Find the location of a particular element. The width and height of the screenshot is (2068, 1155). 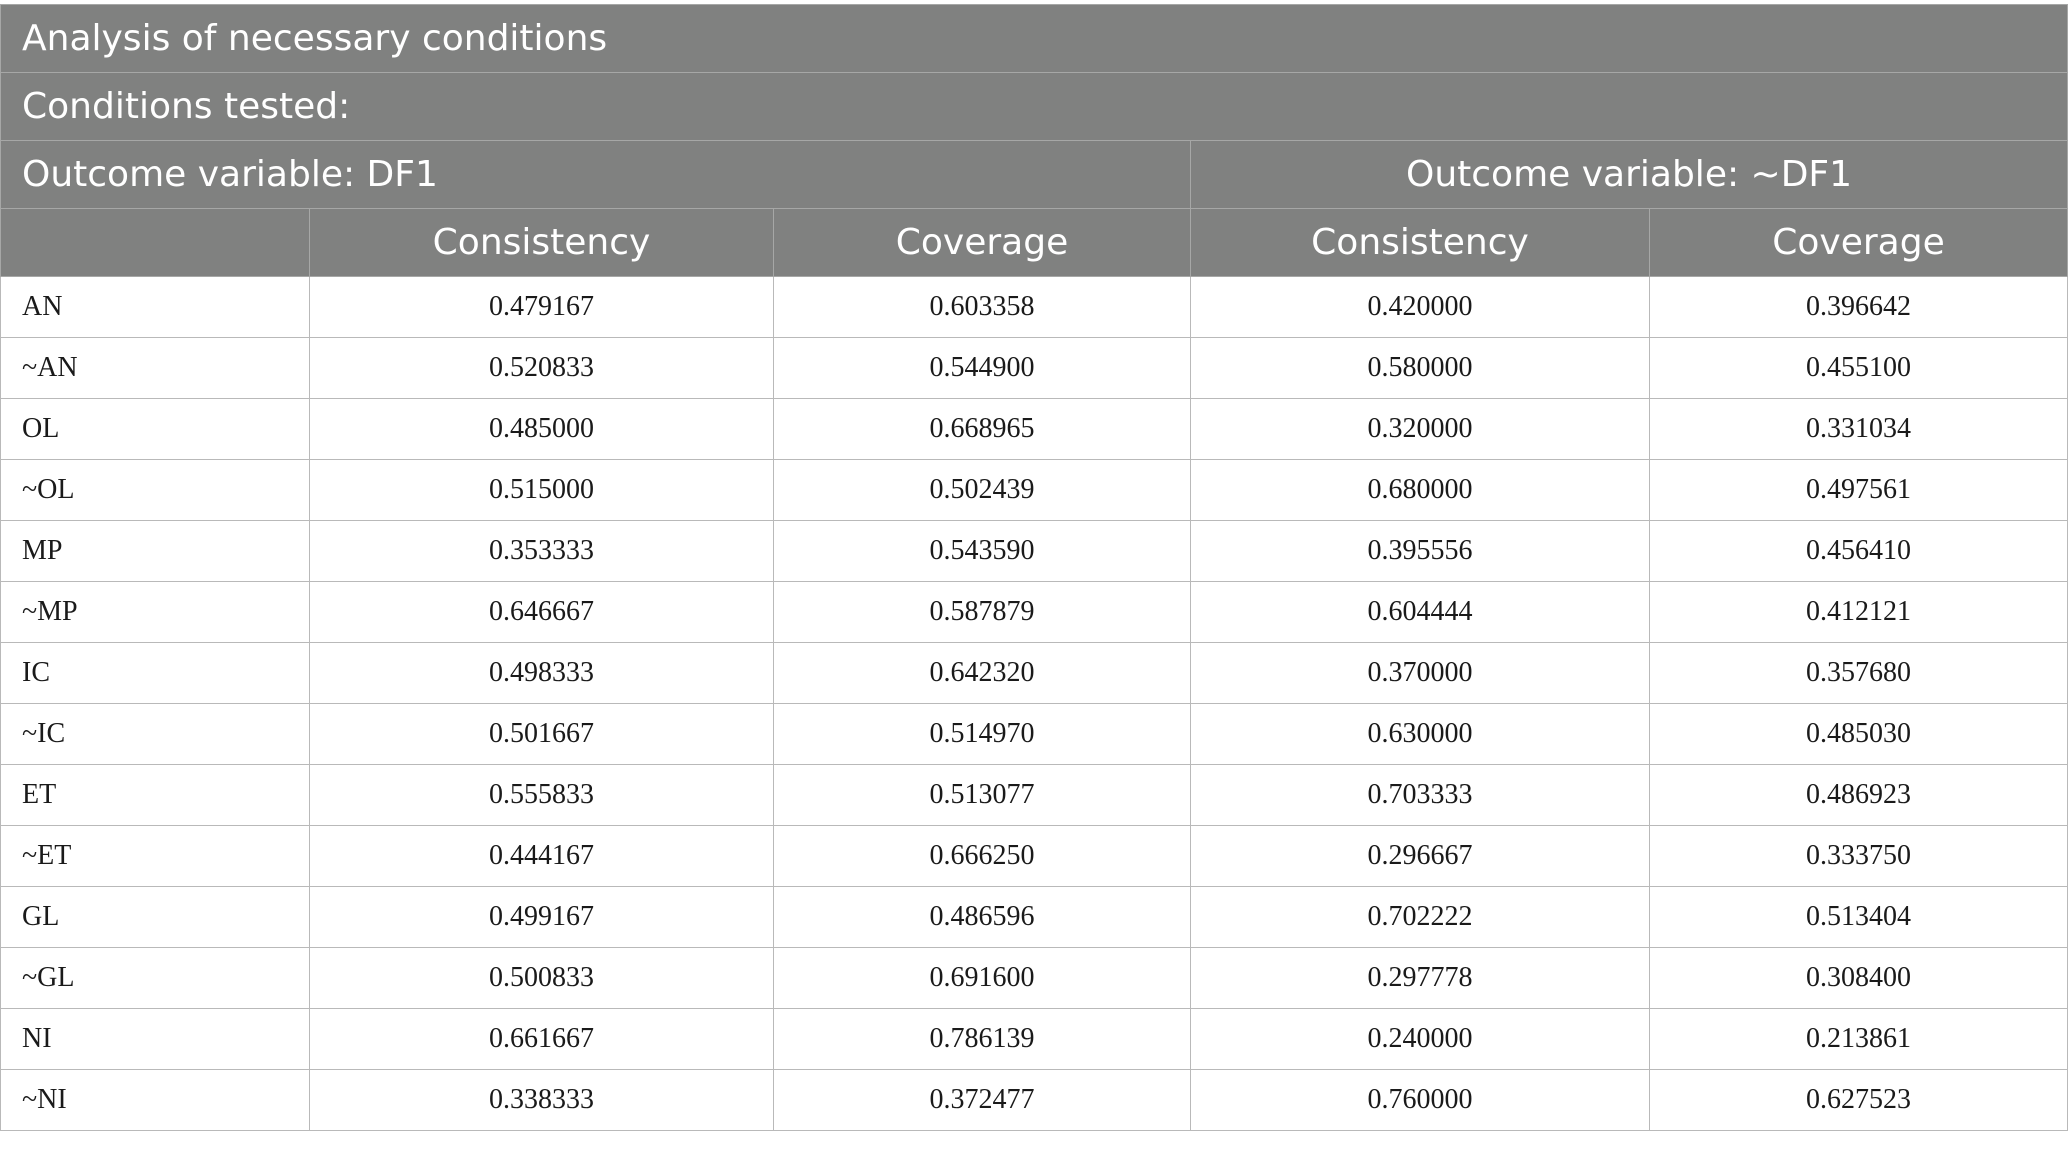

condition-cell: ET is located at coordinates (155, 795).